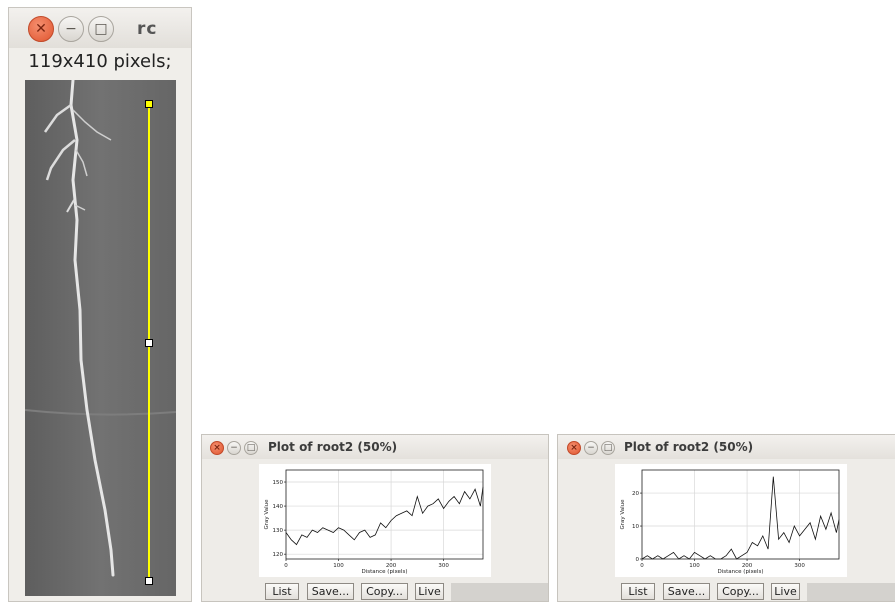  I want to click on root-image, so click(100, 338).